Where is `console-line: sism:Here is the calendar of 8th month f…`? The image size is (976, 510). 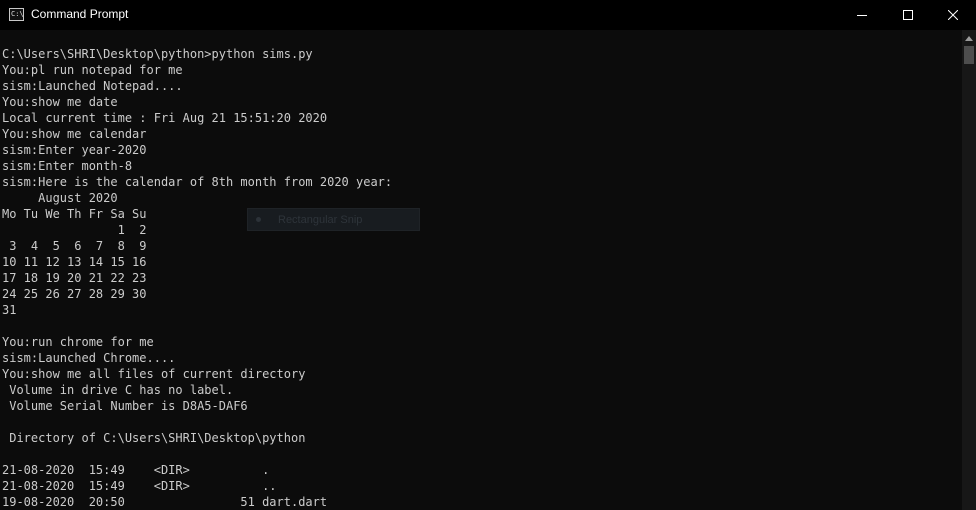
console-line: sism:Here is the calendar of 8th month f… is located at coordinates (197, 182).